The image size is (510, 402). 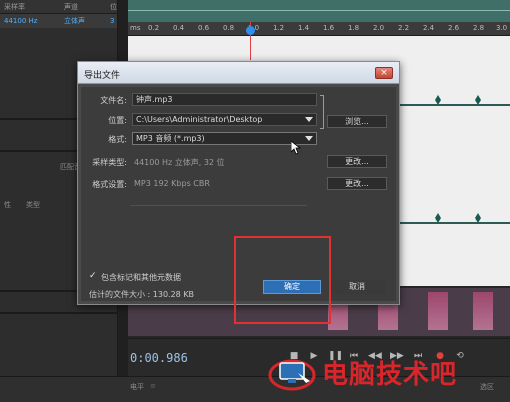 What do you see at coordinates (159, 358) in the screenshot?
I see `current-time-display: 0:00.986` at bounding box center [159, 358].